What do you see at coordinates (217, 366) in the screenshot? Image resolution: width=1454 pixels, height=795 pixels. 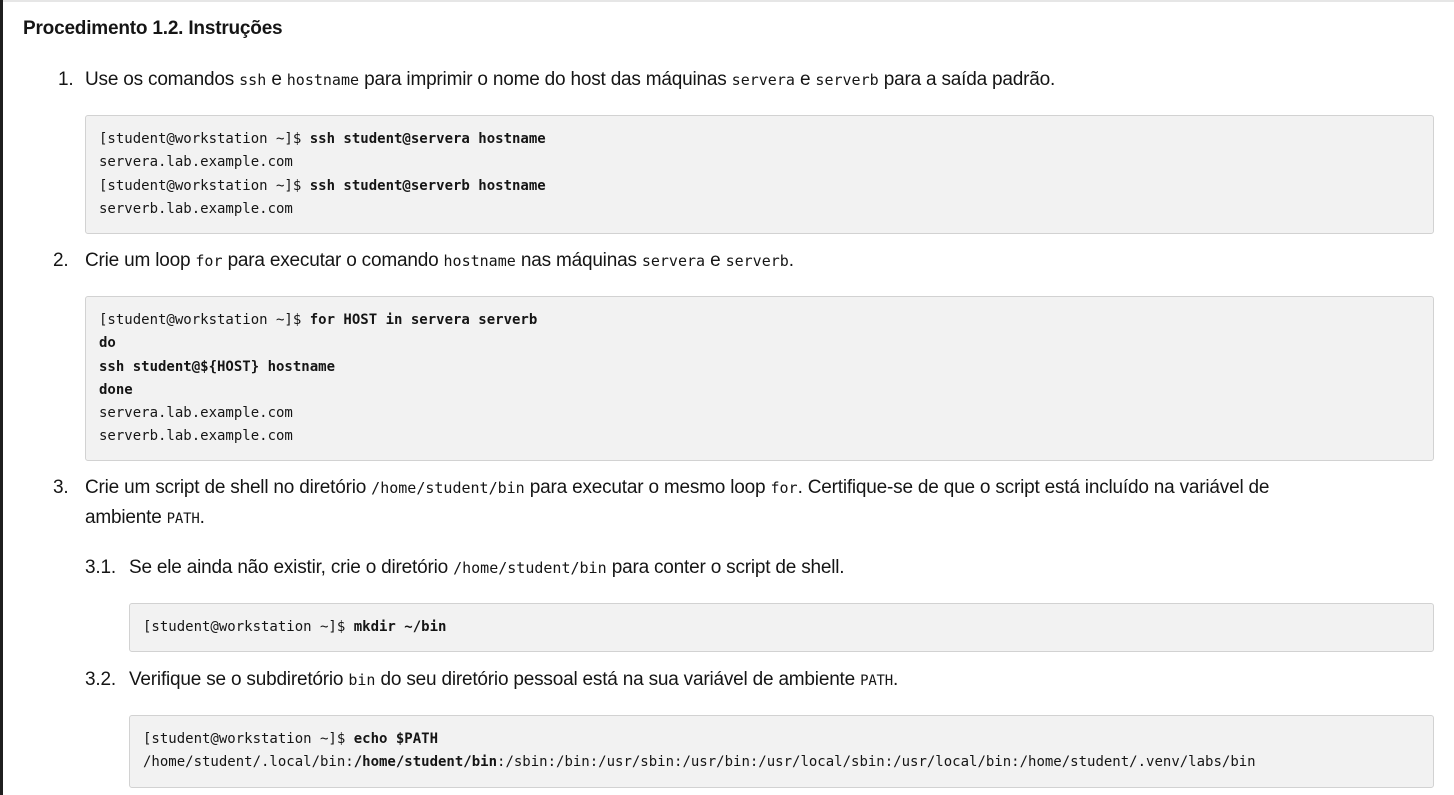 I see `code-line: ssh student@${HOST} hostname` at bounding box center [217, 366].